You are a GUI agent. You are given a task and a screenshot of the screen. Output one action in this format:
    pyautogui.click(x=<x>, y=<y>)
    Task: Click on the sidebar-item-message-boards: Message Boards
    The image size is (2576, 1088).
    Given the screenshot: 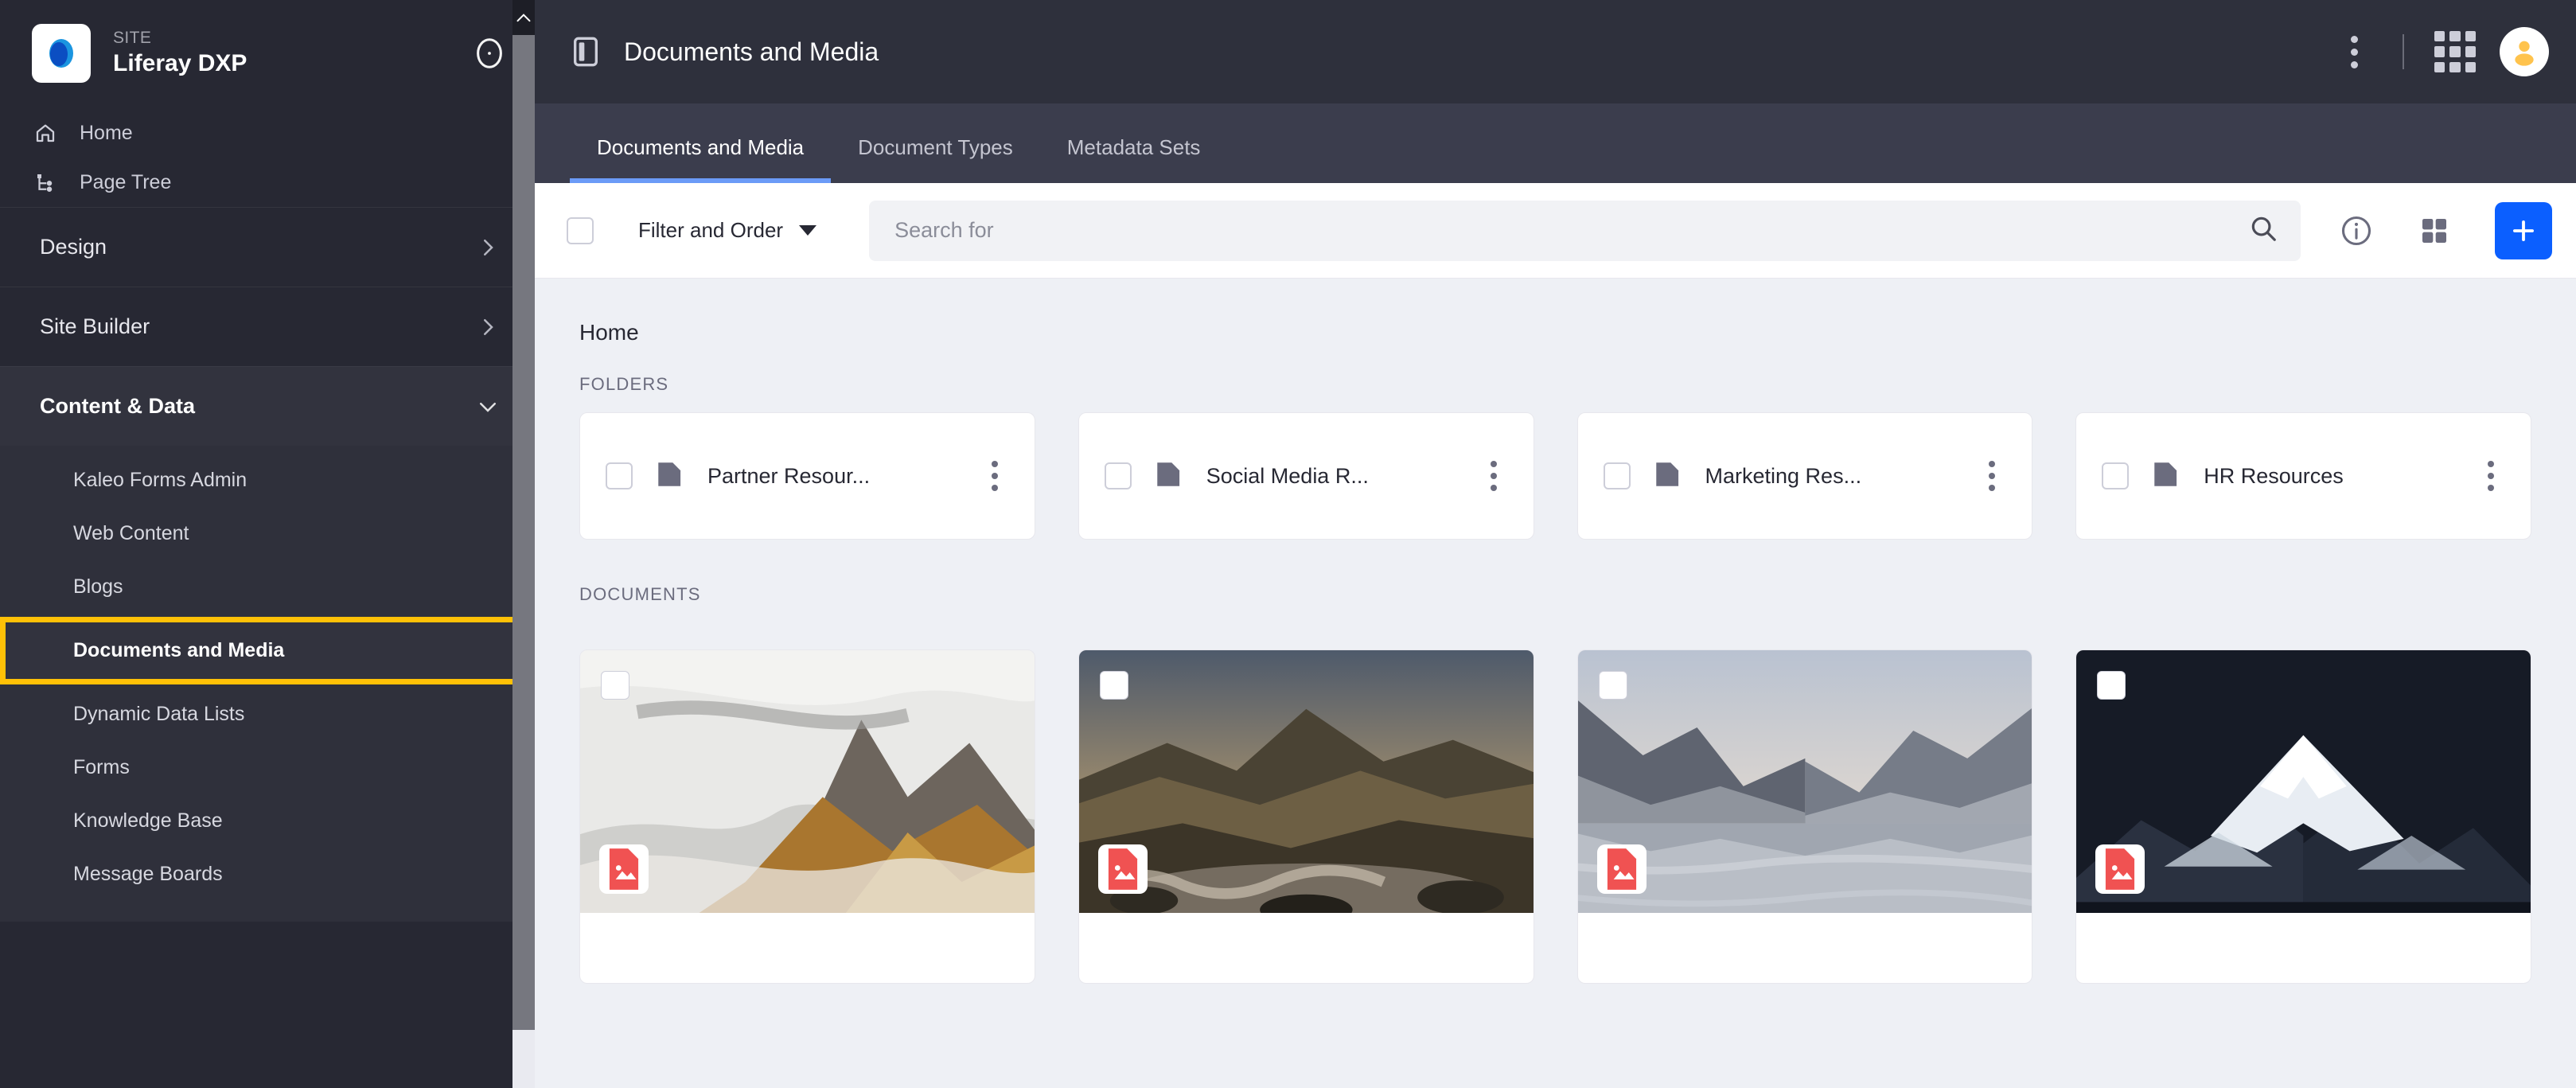 What is the action you would take?
    pyautogui.click(x=267, y=874)
    